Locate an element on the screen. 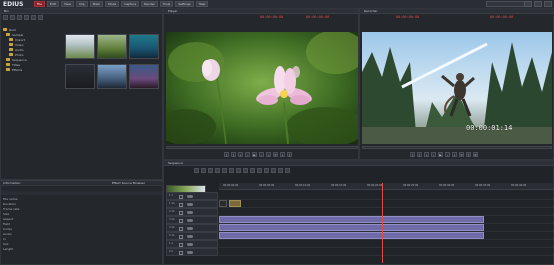 The height and width of the screenshot is (265, 554). menu-file: File is located at coordinates (40, 4).